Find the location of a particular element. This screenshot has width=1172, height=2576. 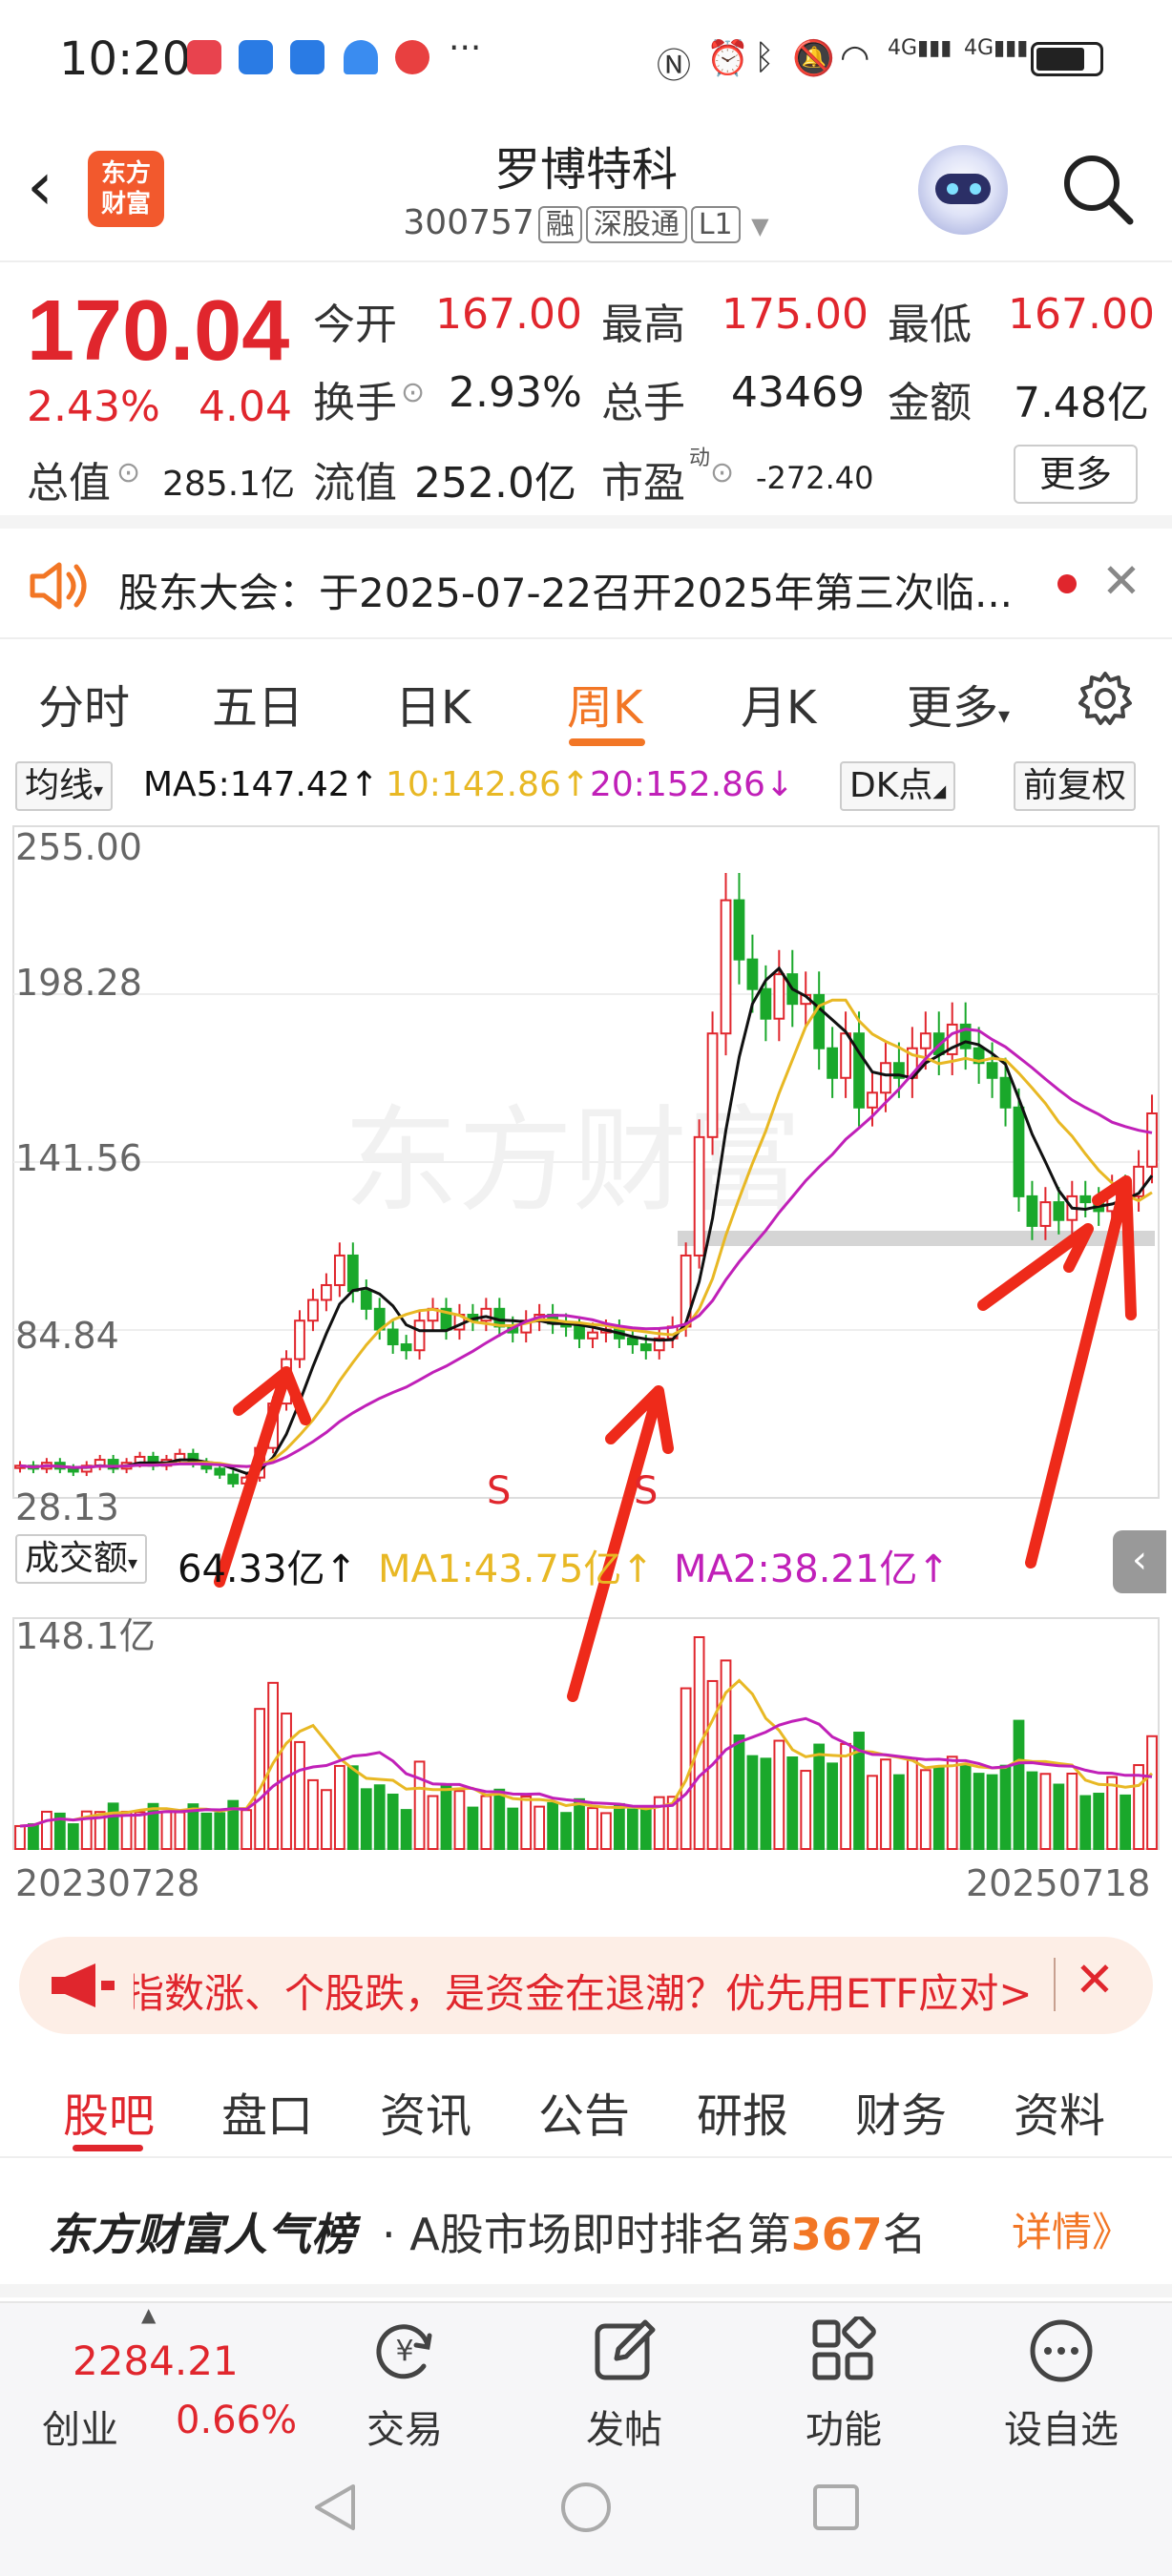

open-value: 167.00 is located at coordinates (509, 314).